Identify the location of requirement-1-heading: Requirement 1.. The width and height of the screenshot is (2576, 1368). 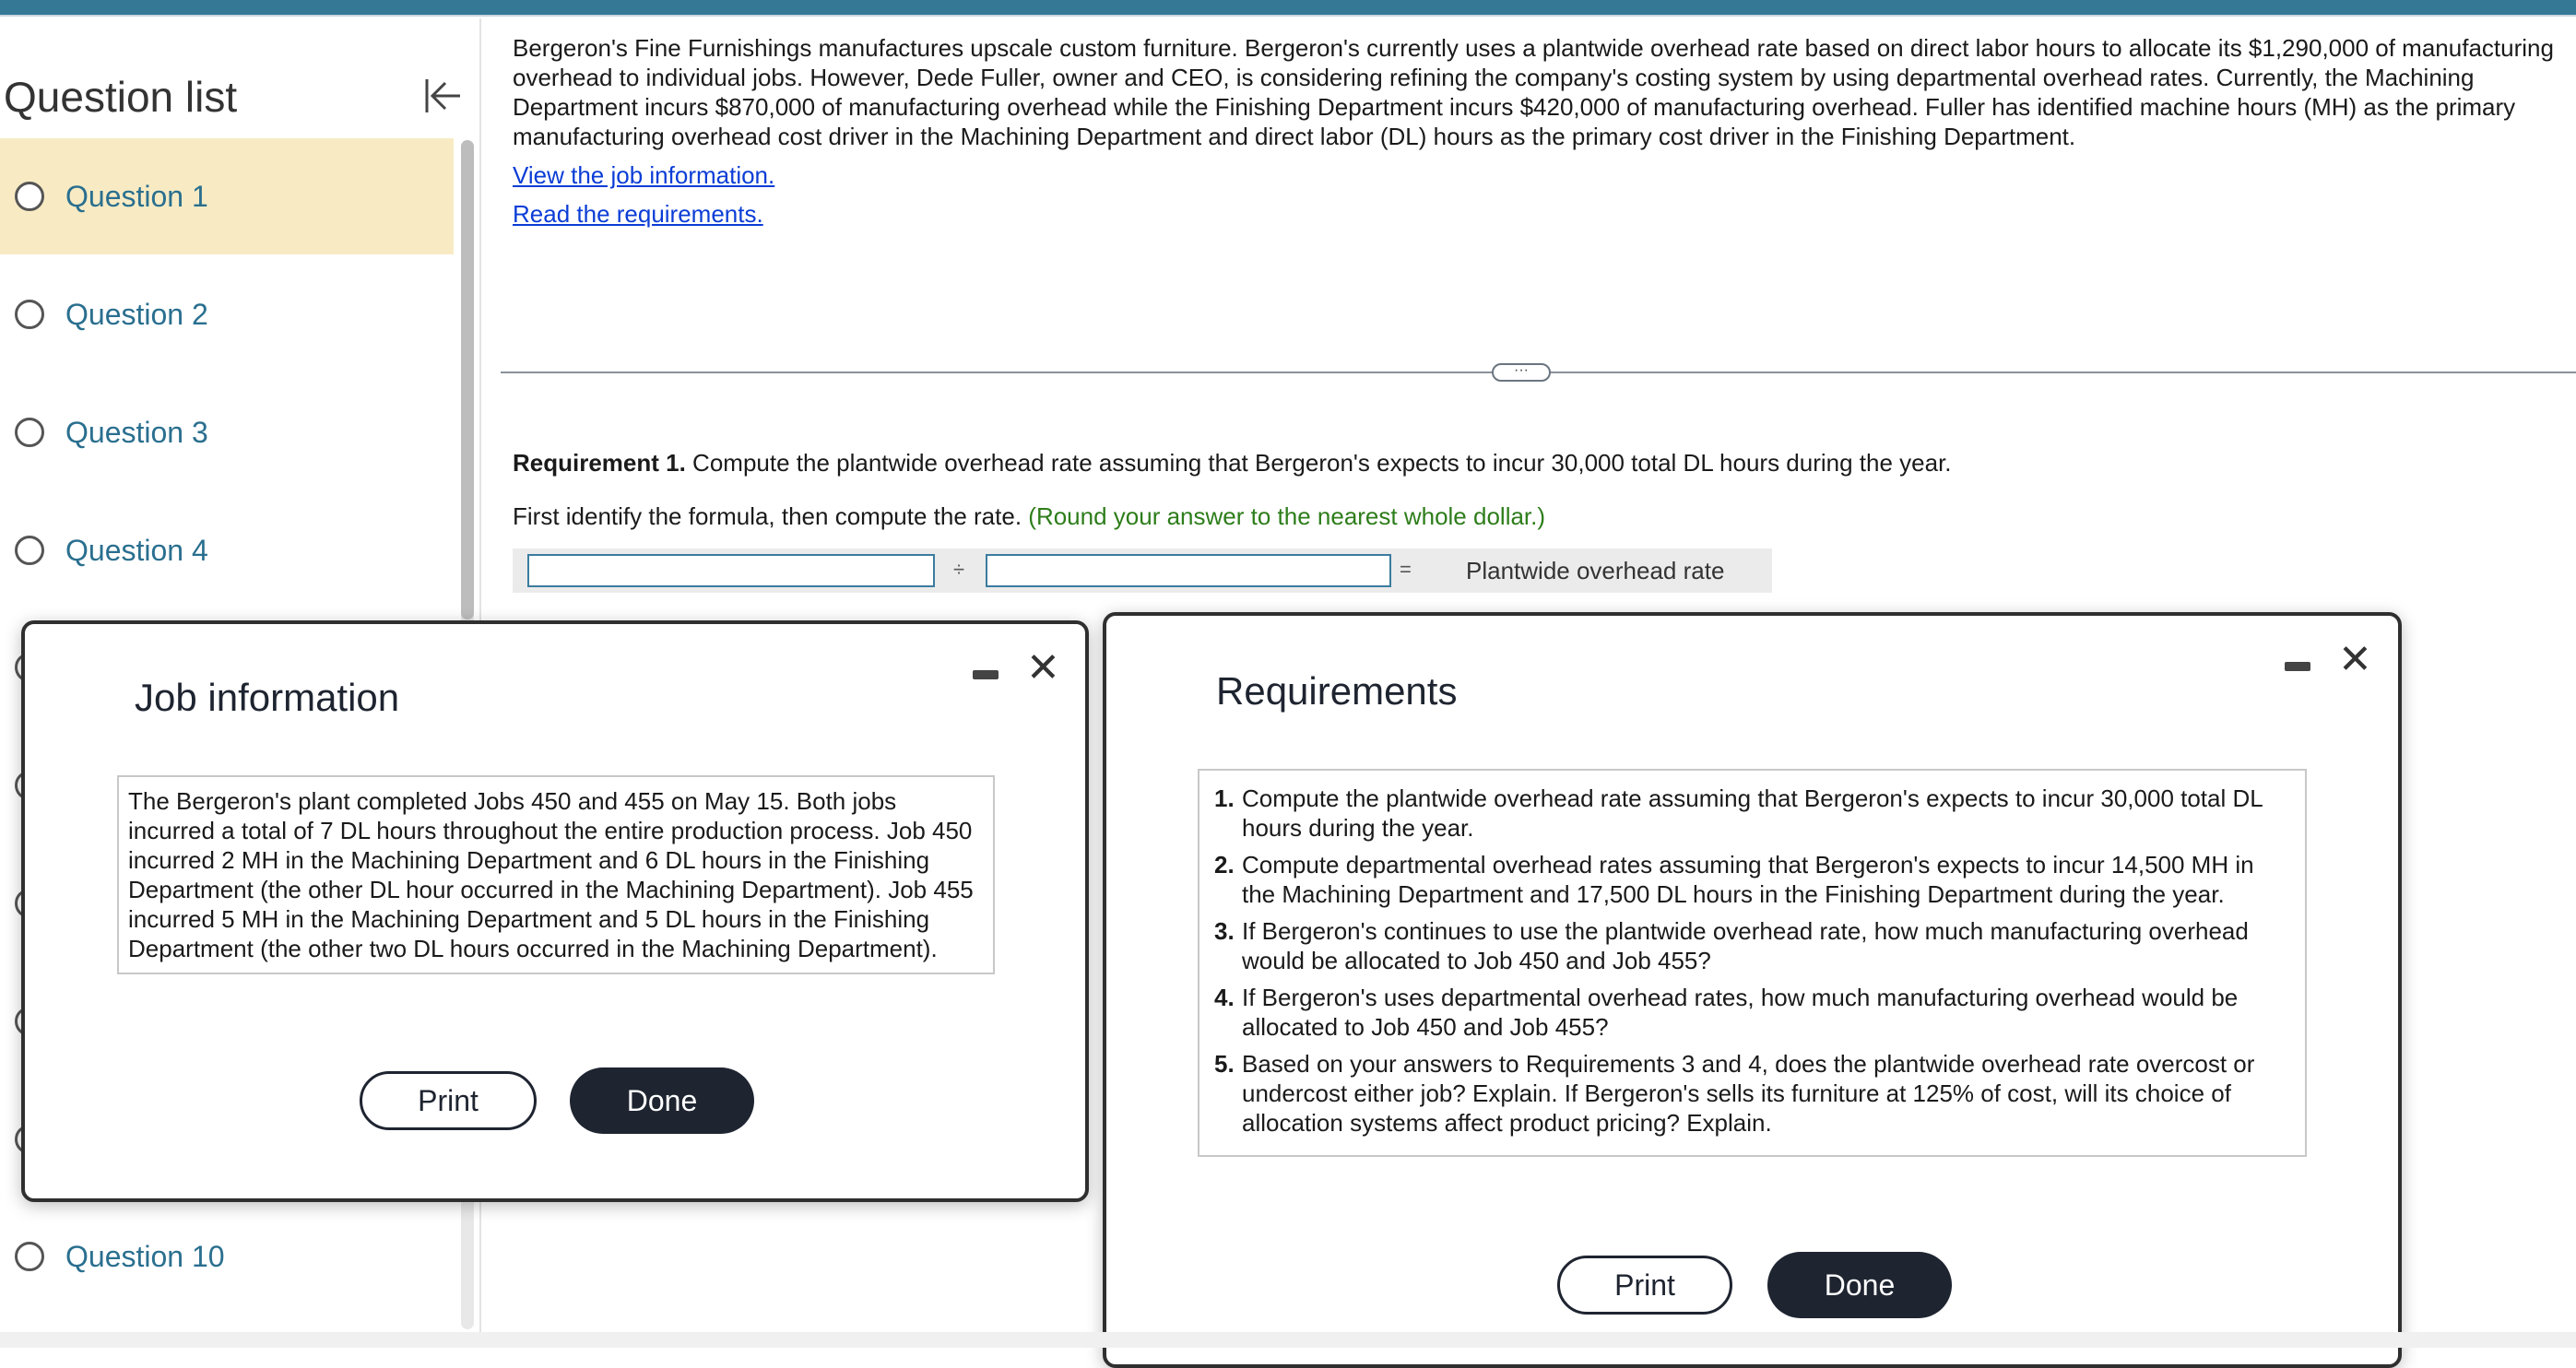
(599, 463).